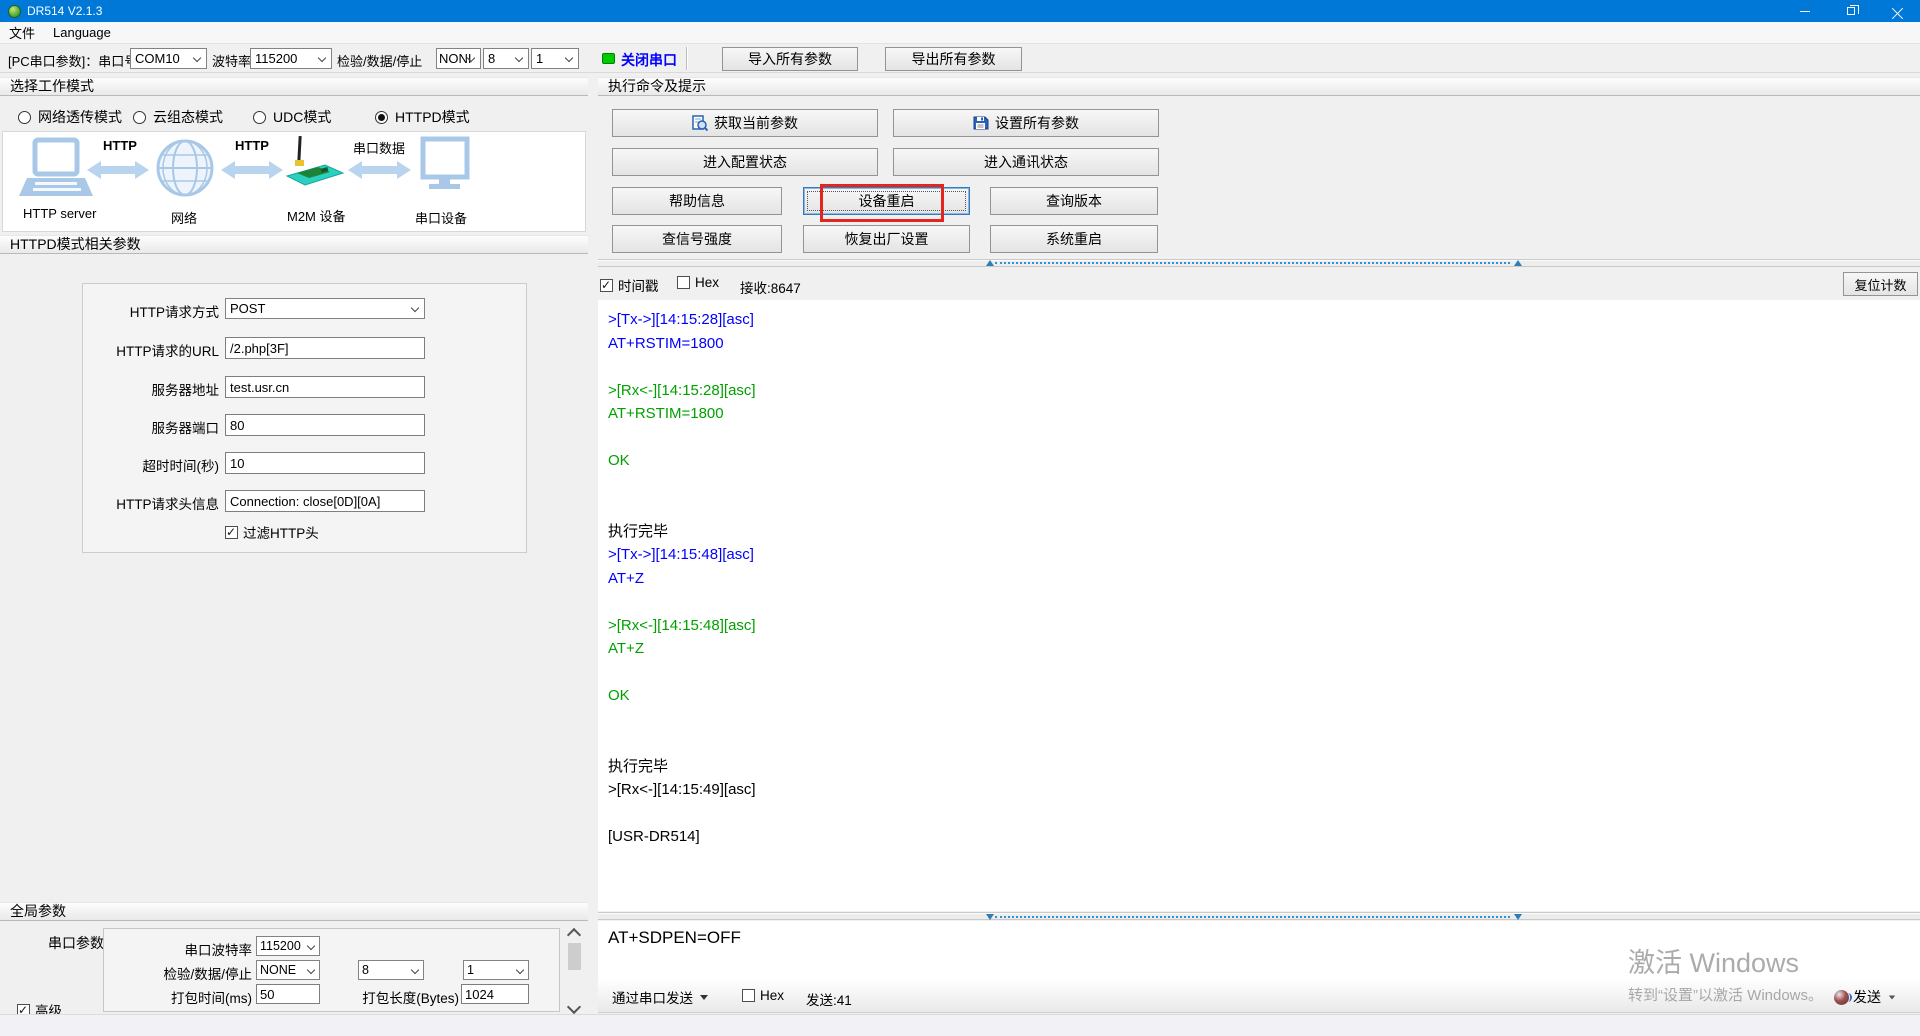  Describe the element at coordinates (697, 239) in the screenshot. I see `signal-strength-button: 查信号强度` at that location.